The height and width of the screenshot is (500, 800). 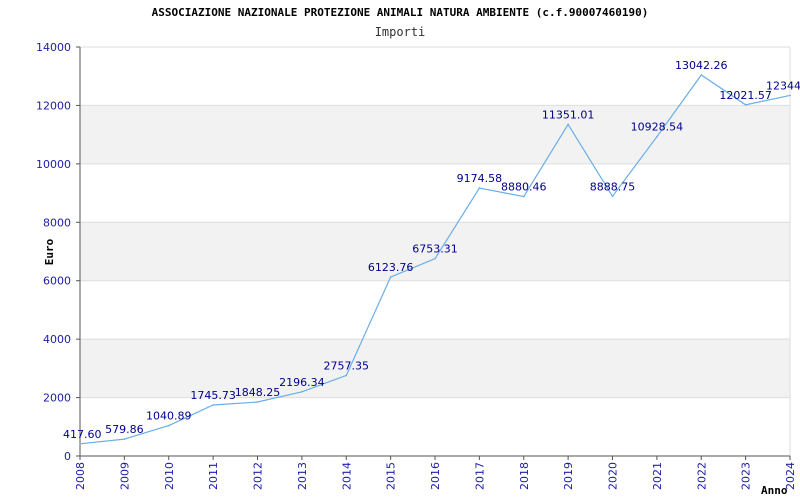 What do you see at coordinates (568, 476) in the screenshot?
I see `x-tick-label: 2019` at bounding box center [568, 476].